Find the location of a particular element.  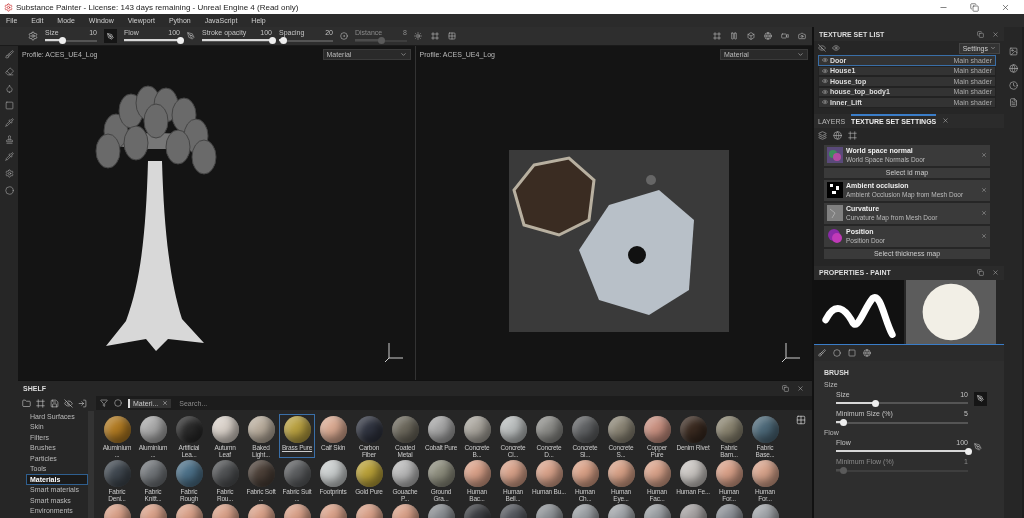

clone-icon is located at coordinates (9, 139).